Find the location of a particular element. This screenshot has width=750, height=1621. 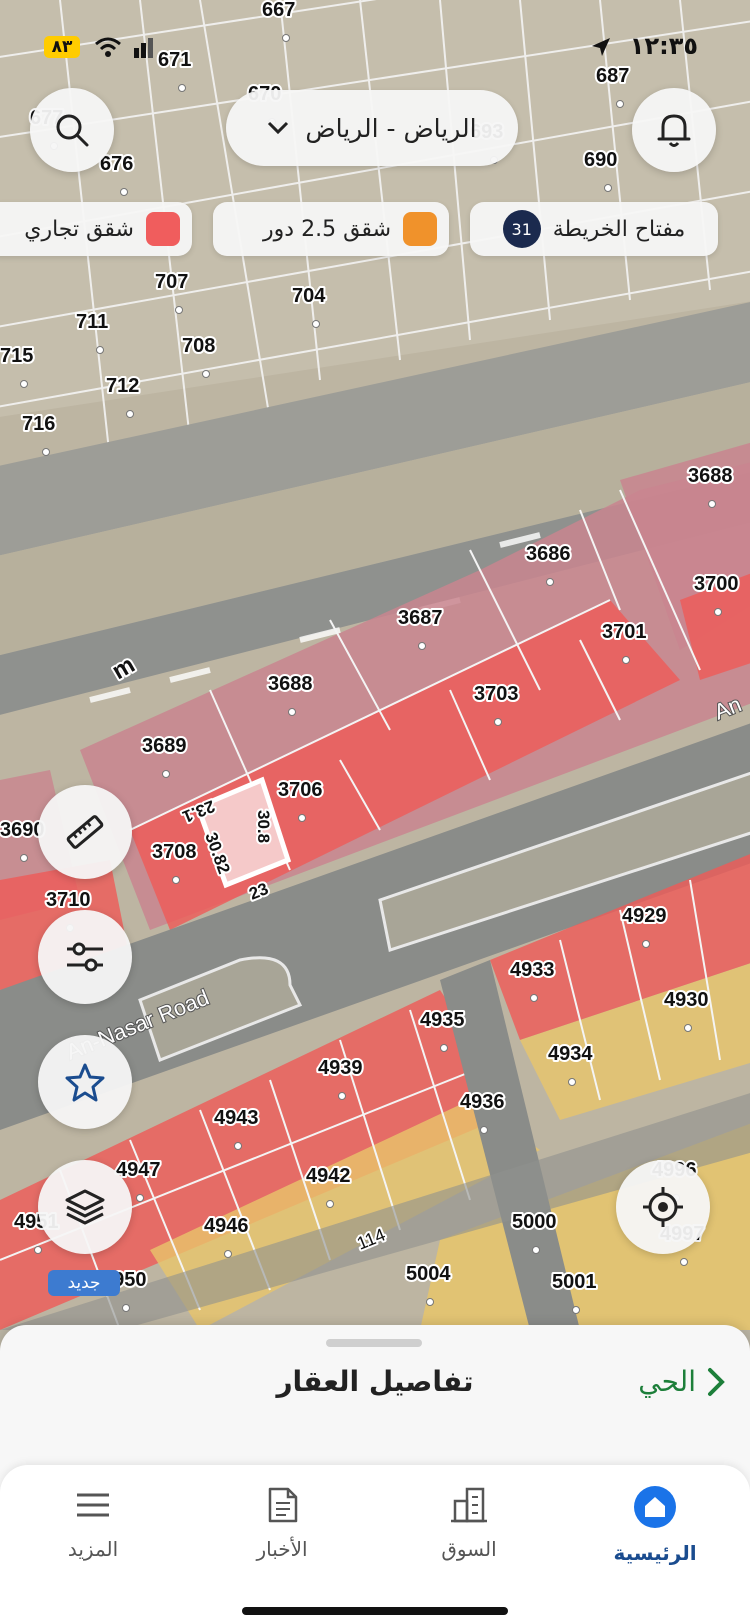

layers-button is located at coordinates (85, 1207).